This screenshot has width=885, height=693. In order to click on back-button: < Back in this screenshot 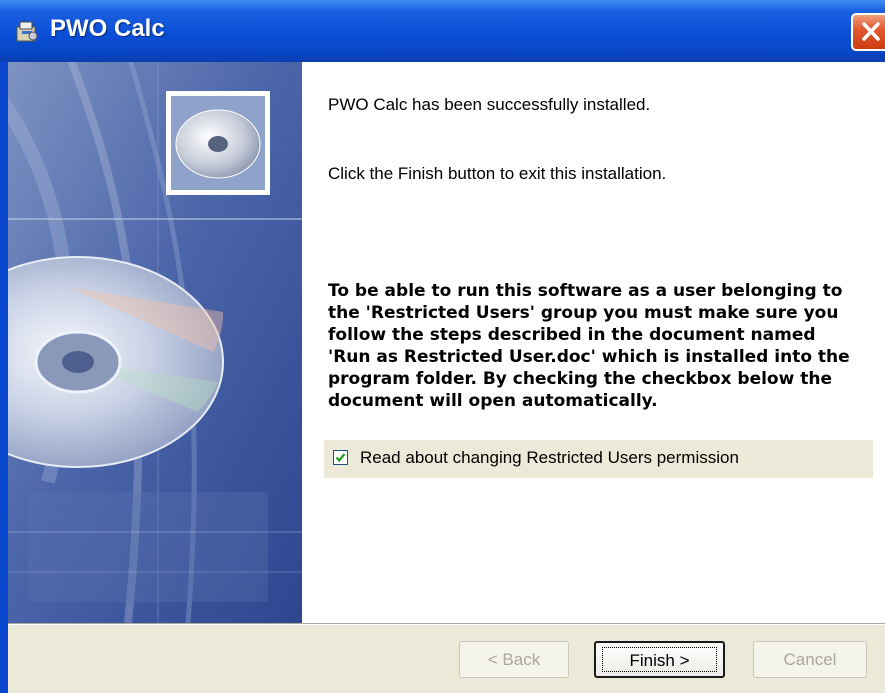, I will do `click(514, 659)`.